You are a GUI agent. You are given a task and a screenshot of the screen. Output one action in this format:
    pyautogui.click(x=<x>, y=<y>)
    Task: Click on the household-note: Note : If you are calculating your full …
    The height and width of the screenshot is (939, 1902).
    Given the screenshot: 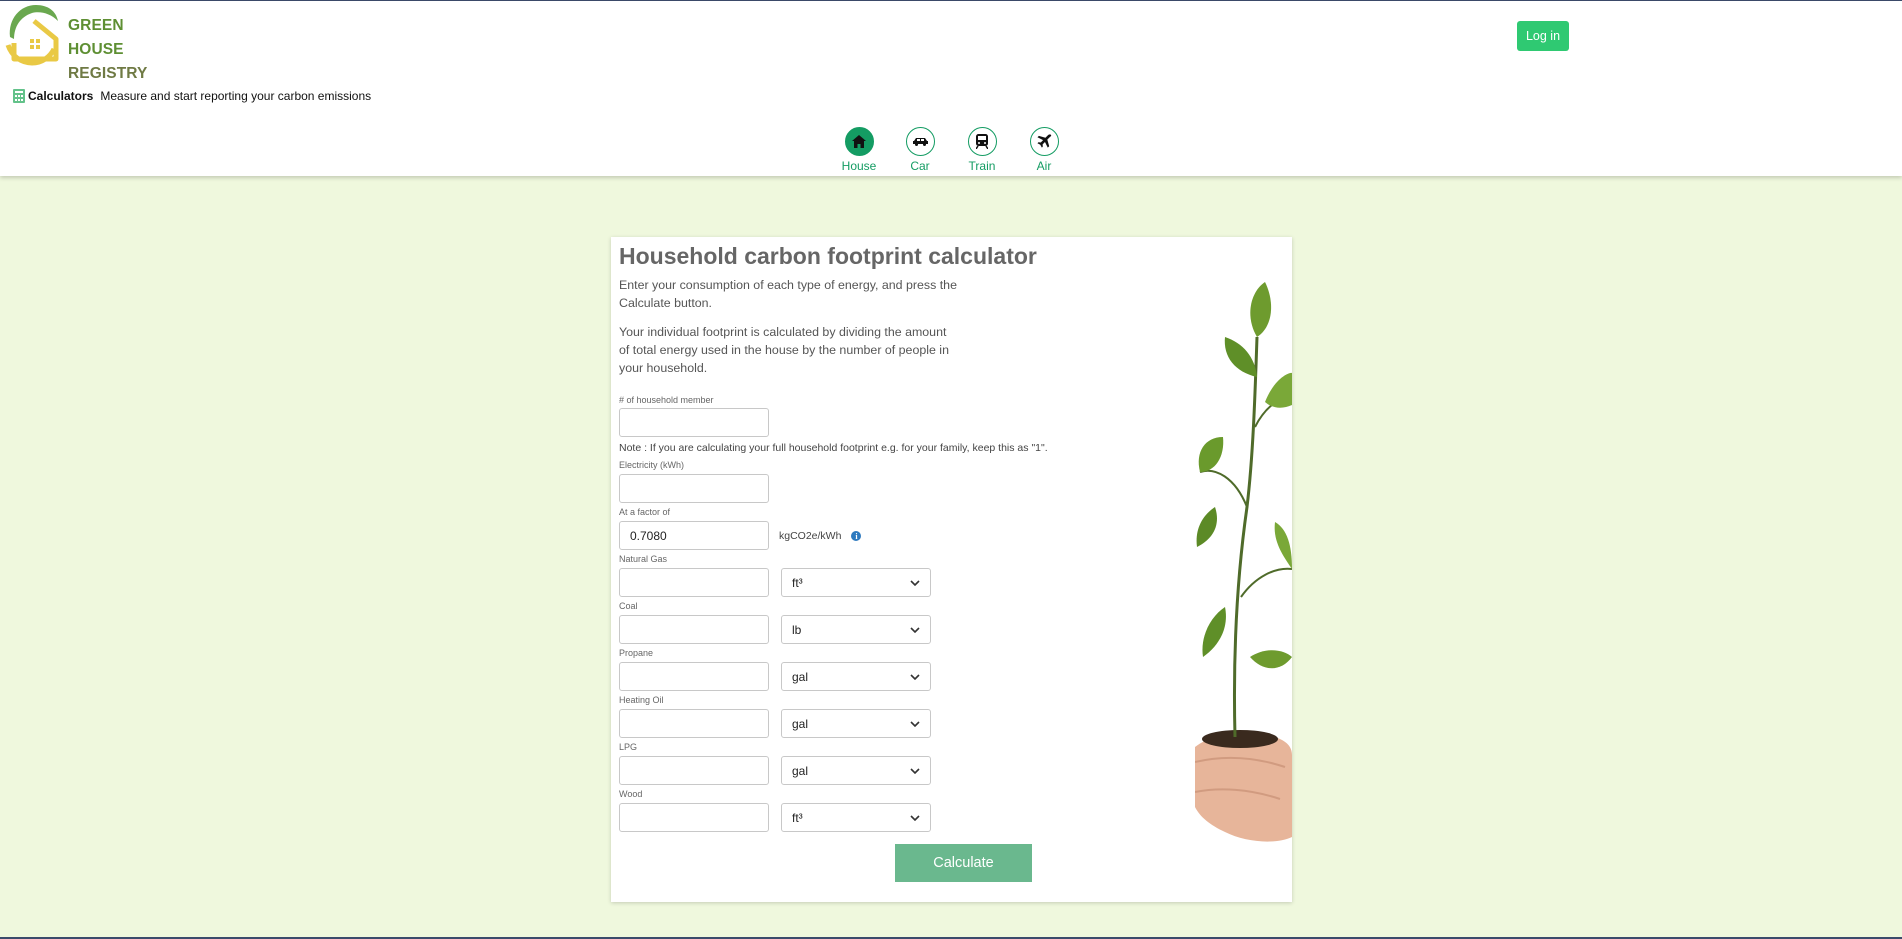 What is the action you would take?
    pyautogui.click(x=833, y=448)
    